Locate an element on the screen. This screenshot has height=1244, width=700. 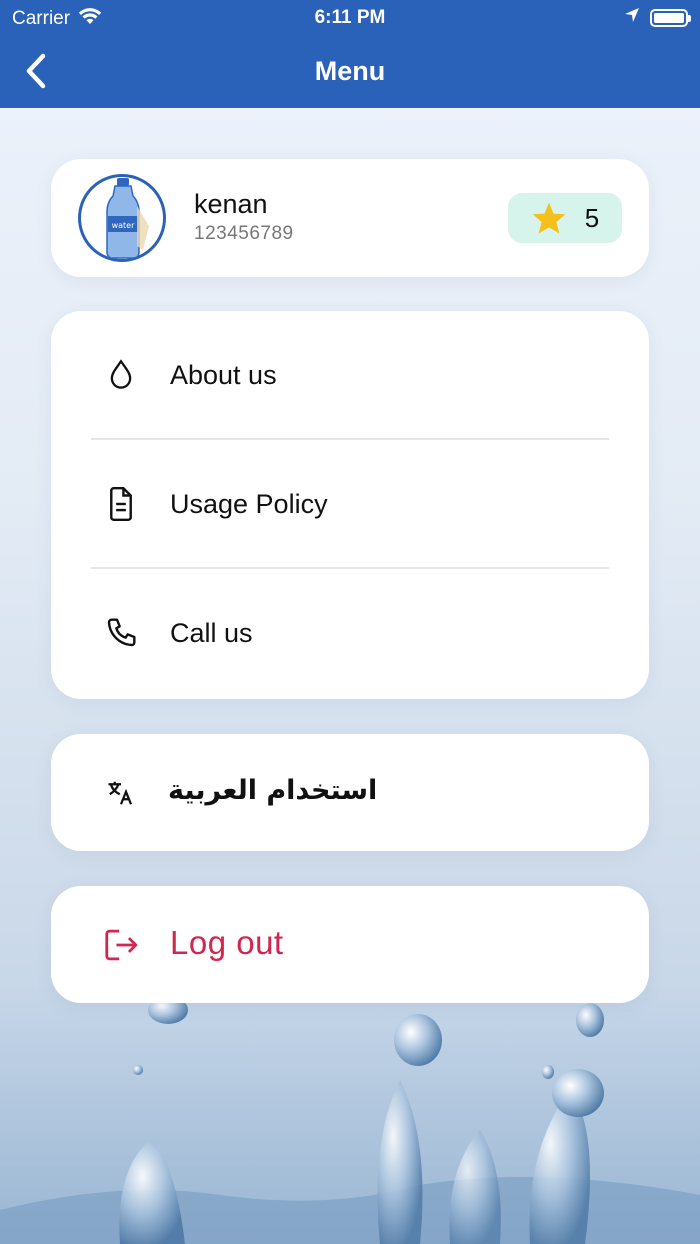
star-icon is located at coordinates (549, 218).